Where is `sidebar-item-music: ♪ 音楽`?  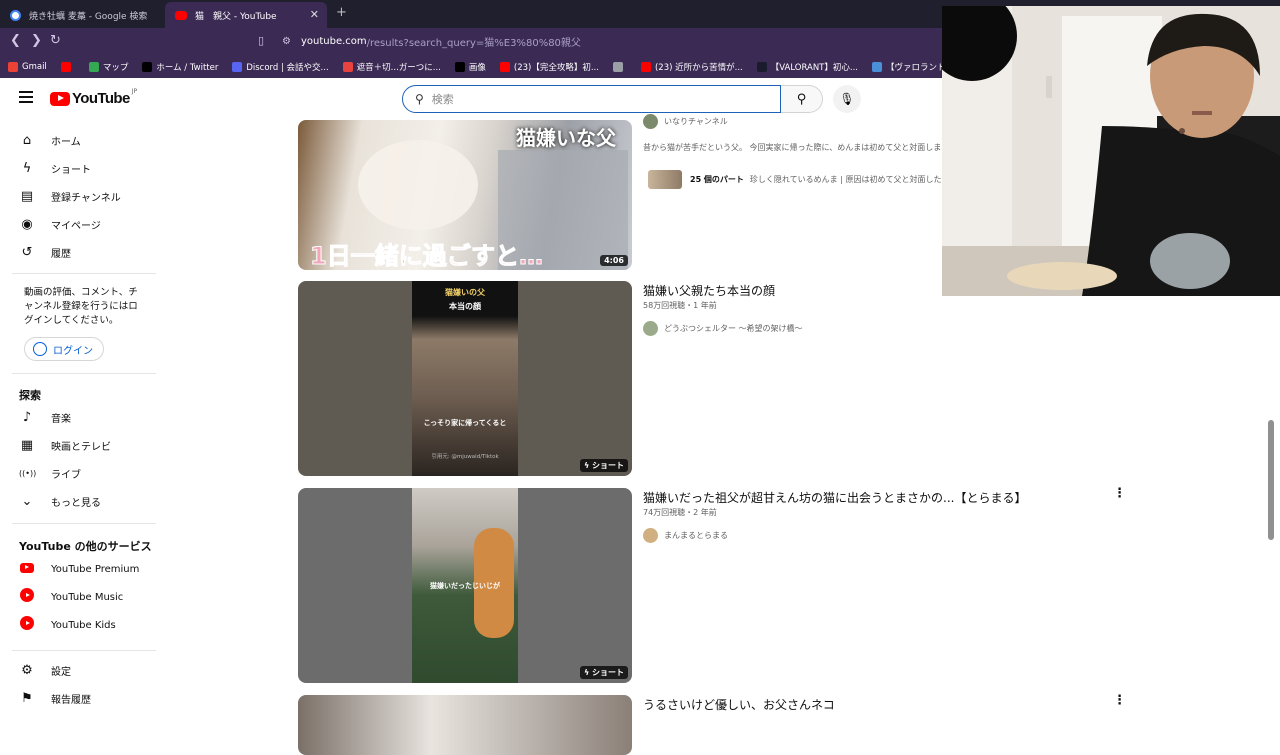
sidebar-item-music: ♪ 音楽 is located at coordinates (78, 417).